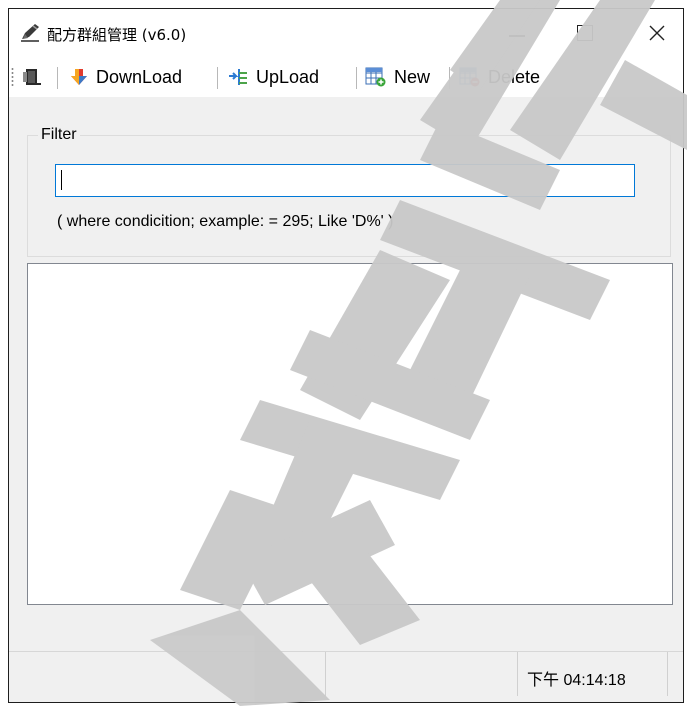 This screenshot has width=687, height=706. What do you see at coordinates (117, 35) in the screenshot?
I see `window-title: 配方群組管理 (v6.0)` at bounding box center [117, 35].